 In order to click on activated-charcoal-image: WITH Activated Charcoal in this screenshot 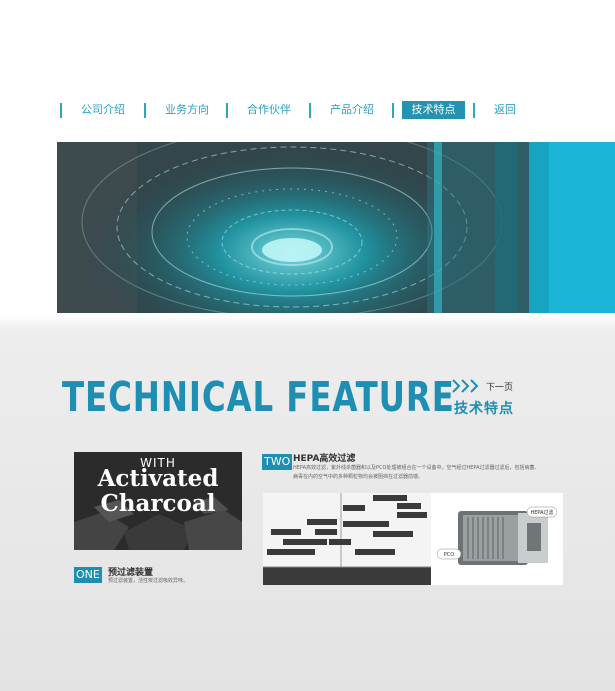, I will do `click(158, 501)`.